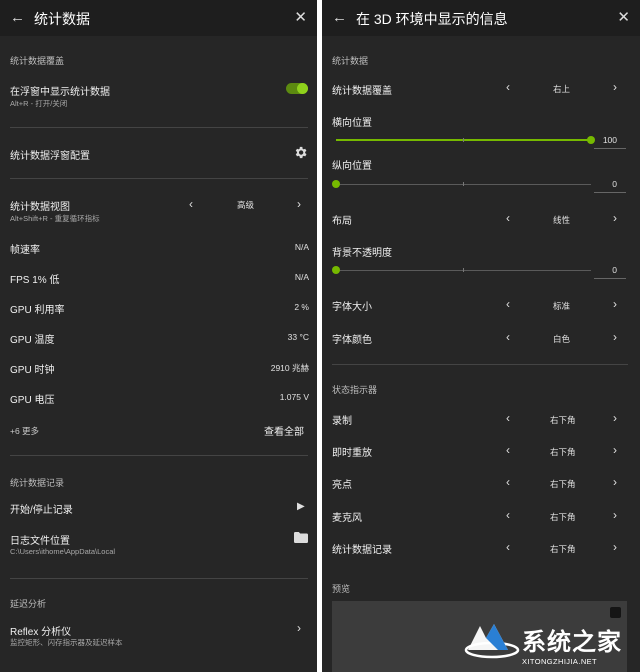 The image size is (640, 672). Describe the element at coordinates (246, 205) in the screenshot. I see `stats-view-value: 高级` at that location.